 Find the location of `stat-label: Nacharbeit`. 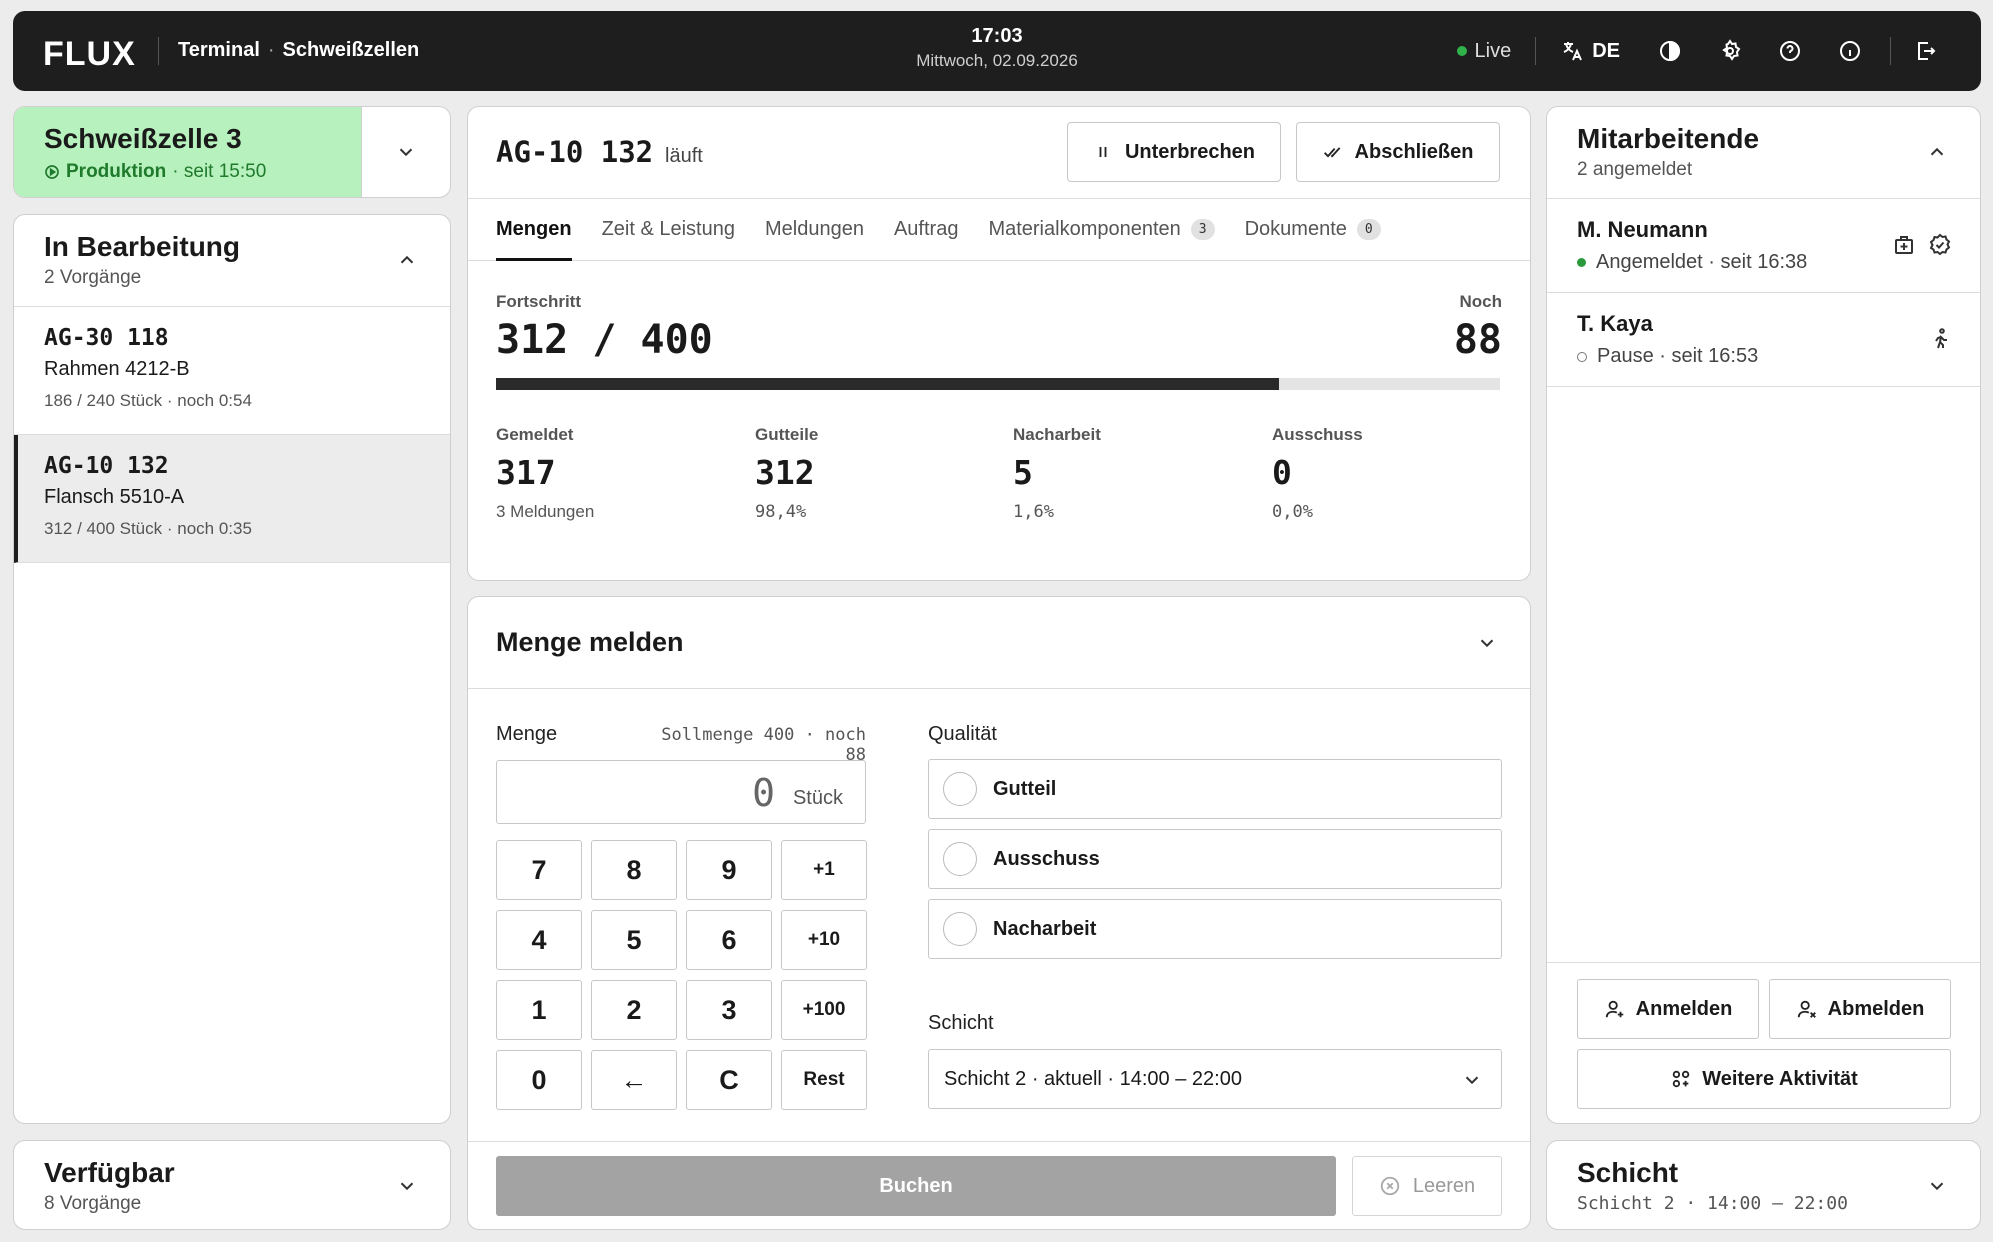

stat-label: Nacharbeit is located at coordinates (1057, 434).